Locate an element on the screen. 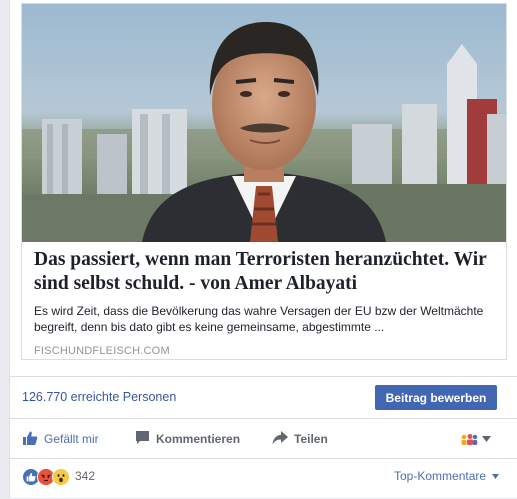 The image size is (517, 499). share-button: Teilen is located at coordinates (300, 439).